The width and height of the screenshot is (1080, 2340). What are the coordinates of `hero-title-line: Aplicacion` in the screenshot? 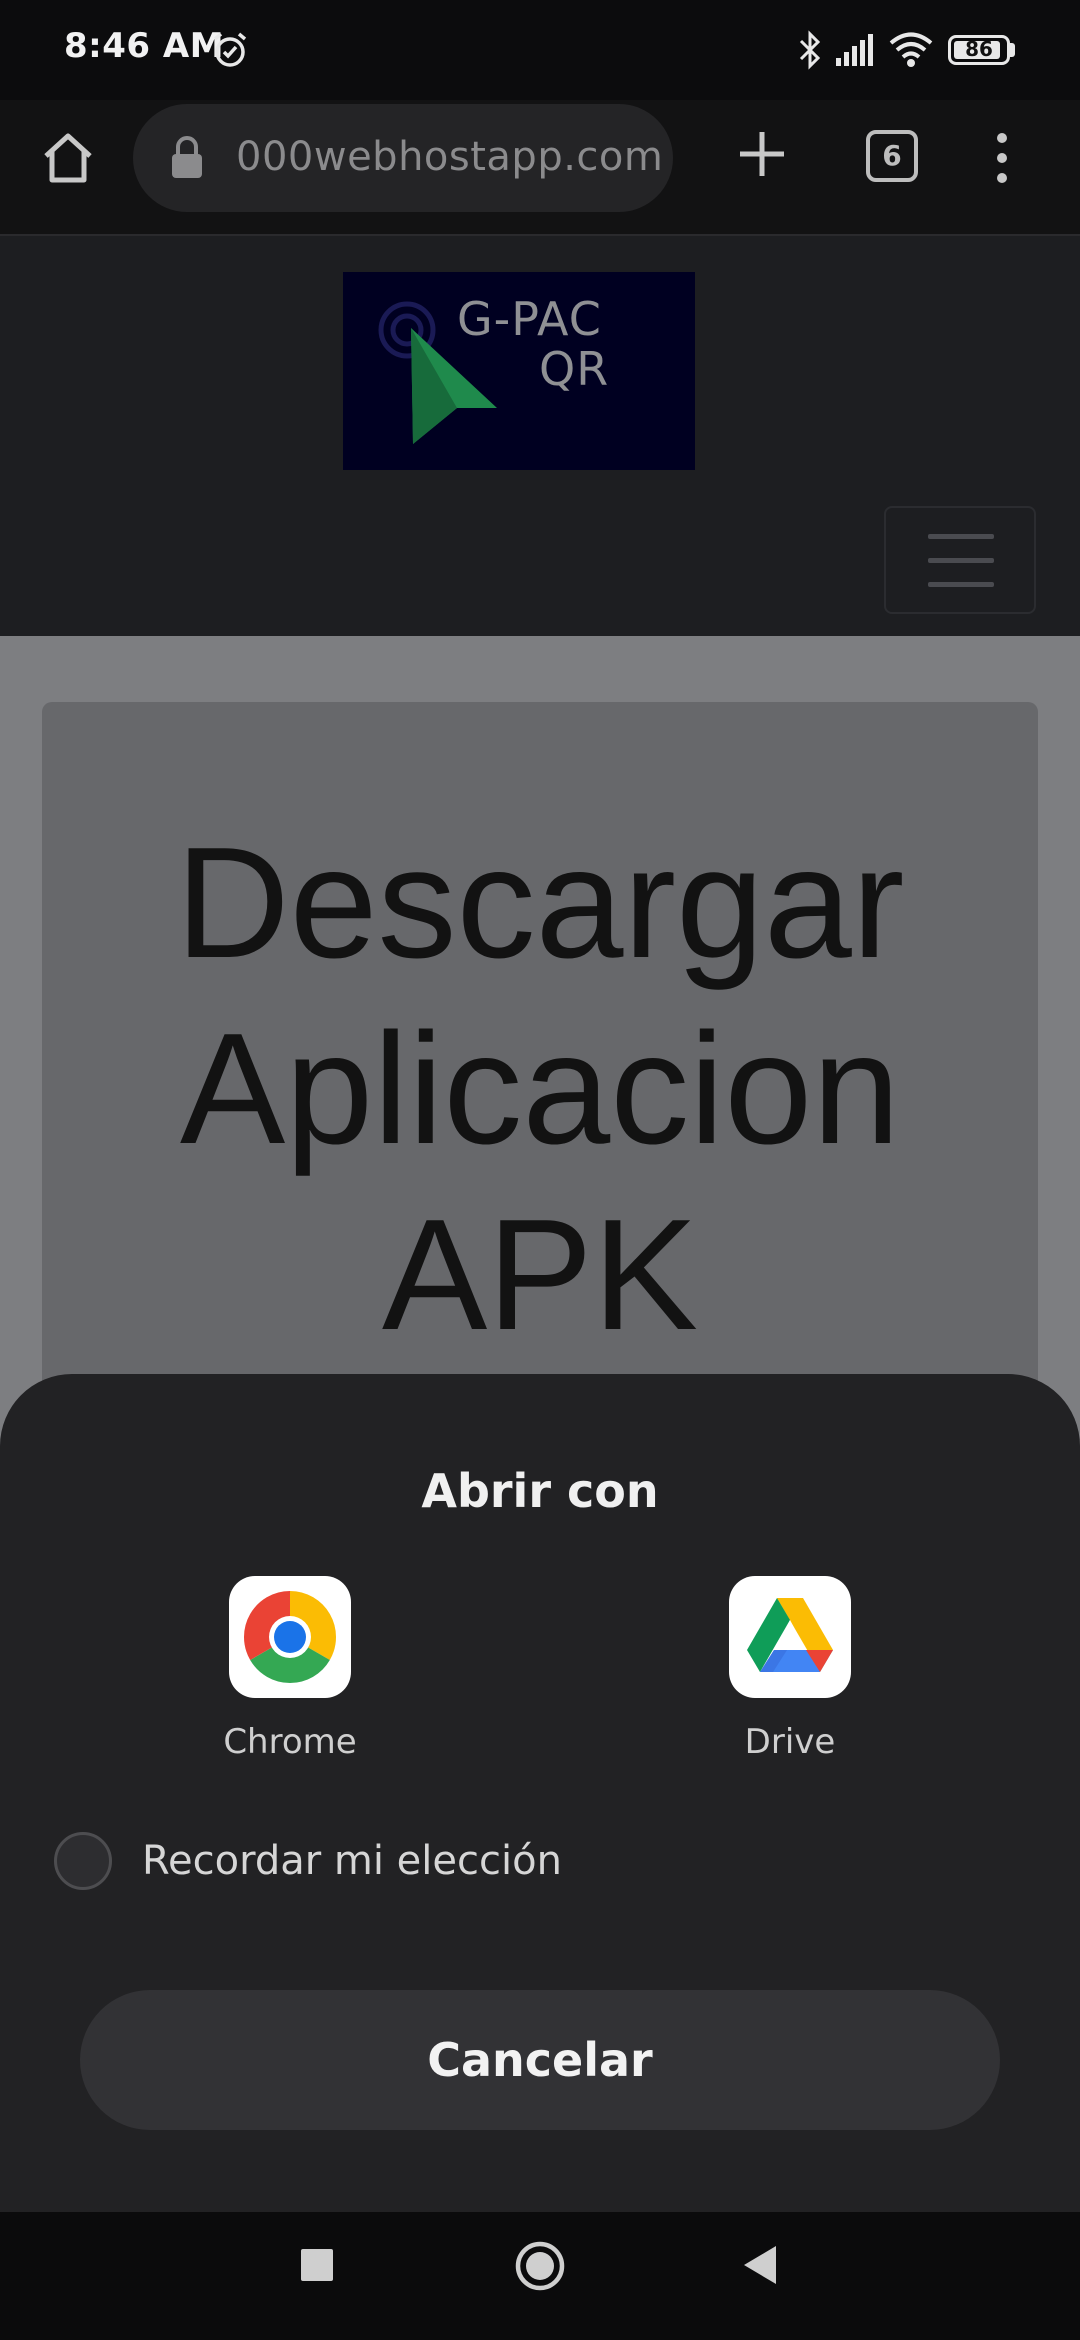 It's located at (540, 1089).